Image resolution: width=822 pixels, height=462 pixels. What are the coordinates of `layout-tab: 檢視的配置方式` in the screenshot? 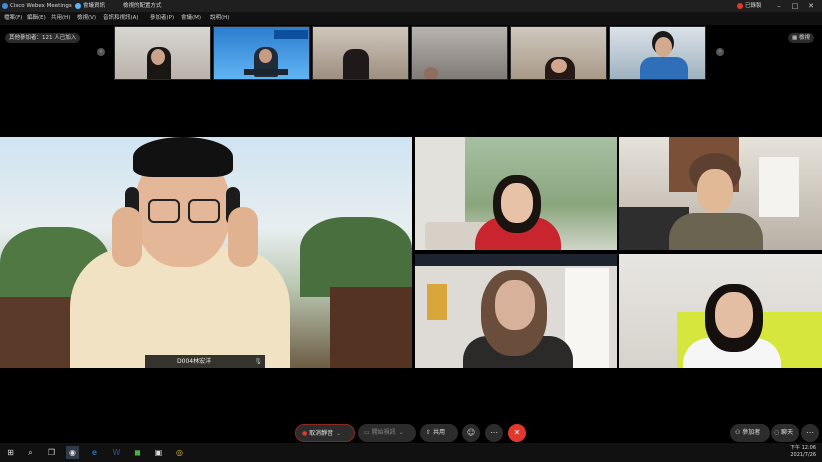 It's located at (142, 6).